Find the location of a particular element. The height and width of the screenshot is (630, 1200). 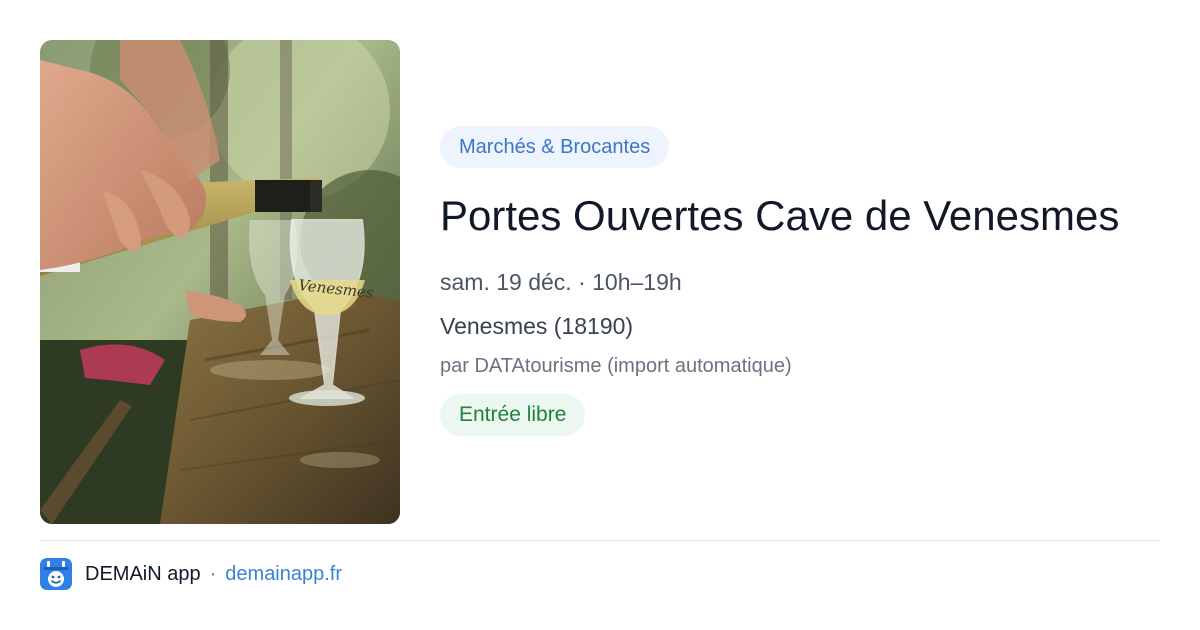

website-link: demainapp.fr is located at coordinates (283, 574).